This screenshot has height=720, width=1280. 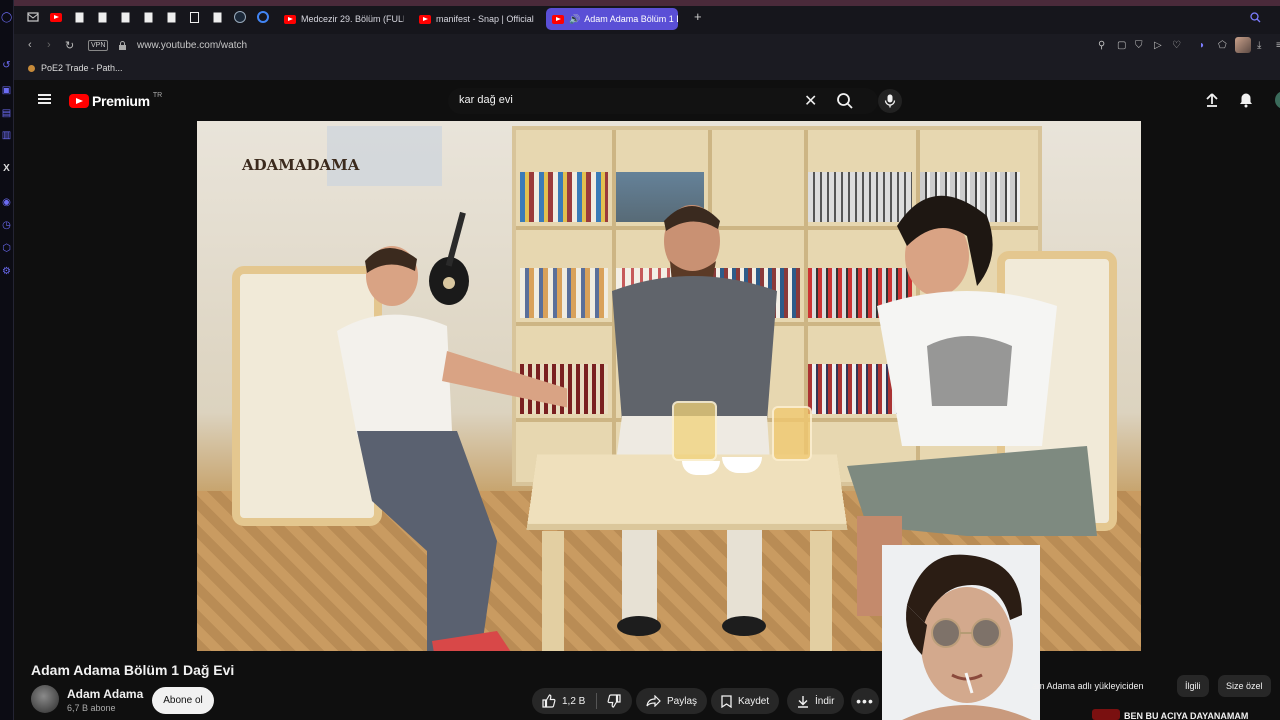 What do you see at coordinates (44, 99) in the screenshot?
I see `hamburger-menu-icon` at bounding box center [44, 99].